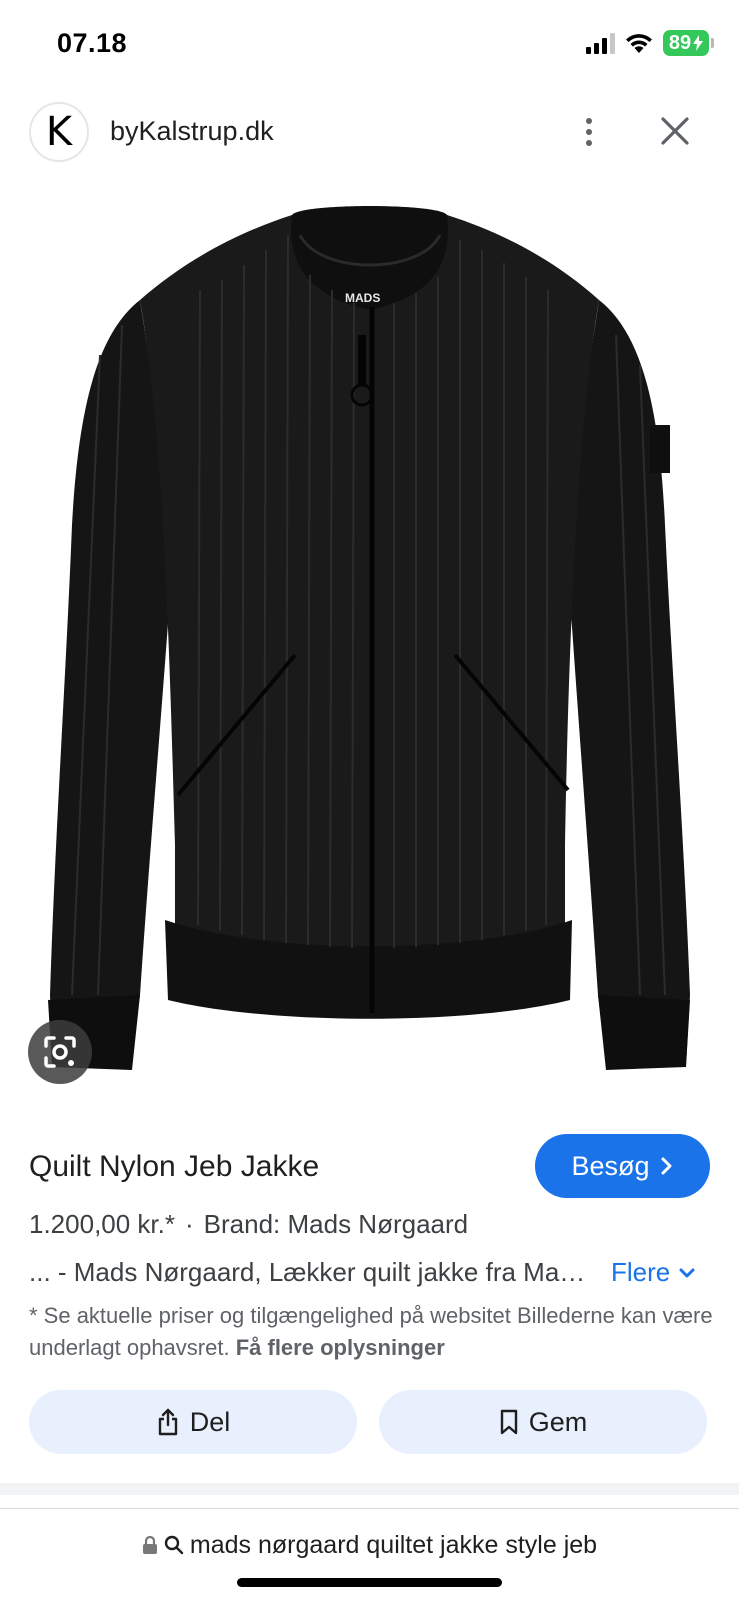 The height and width of the screenshot is (1600, 739). I want to click on status-bar: 07.18 89, so click(369, 45).